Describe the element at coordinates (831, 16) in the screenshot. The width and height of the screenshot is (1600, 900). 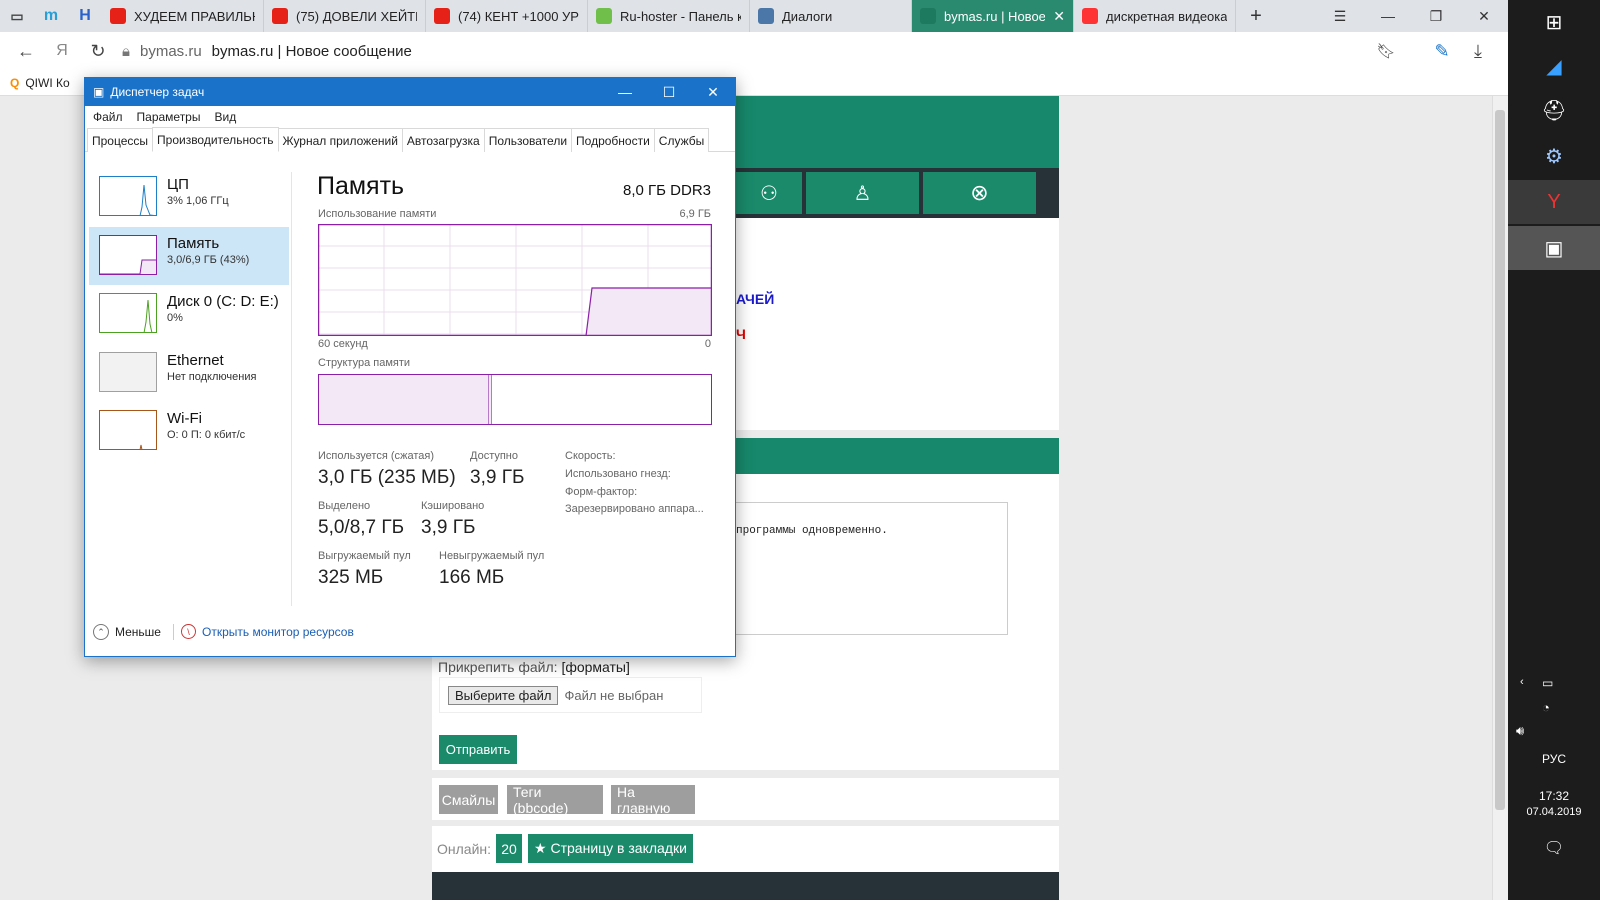
I see `browser-tab: Диалоги` at that location.